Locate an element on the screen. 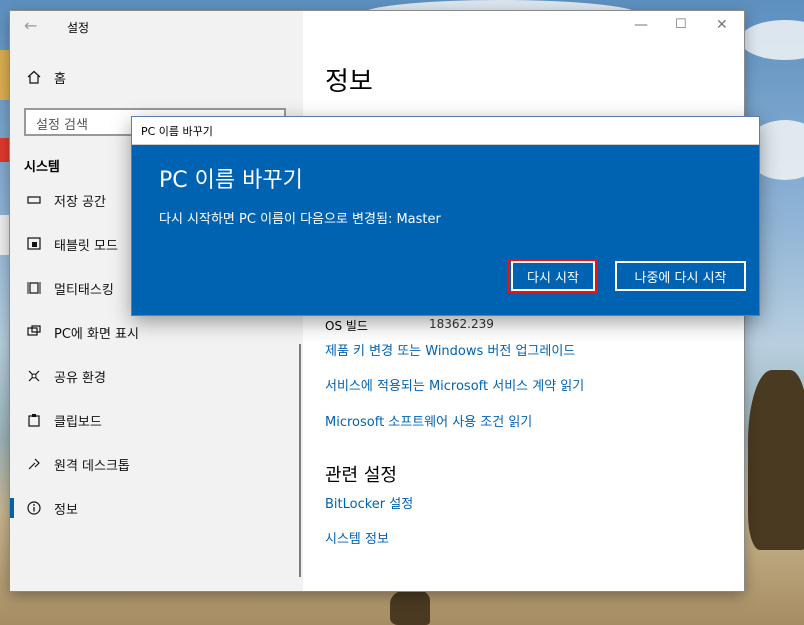 This screenshot has width=804, height=625. os-build-label: OS 빌드 is located at coordinates (346, 326).